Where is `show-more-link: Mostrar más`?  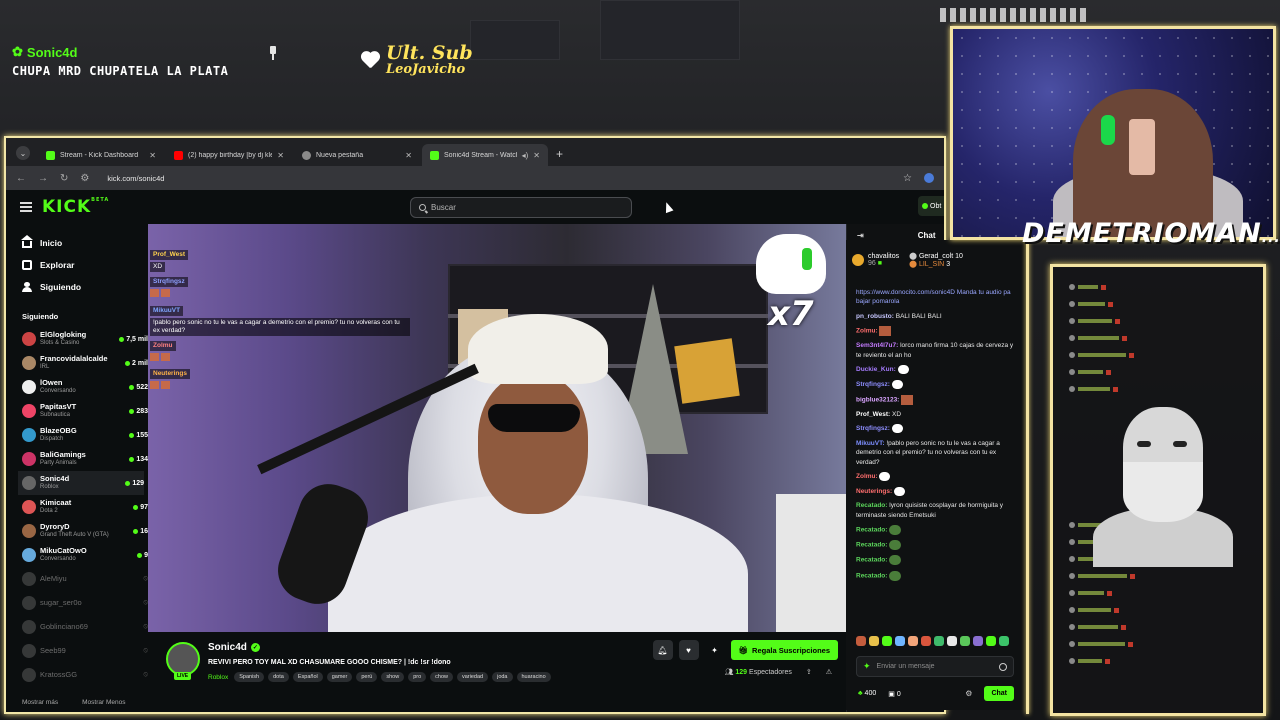 show-more-link: Mostrar más is located at coordinates (40, 702).